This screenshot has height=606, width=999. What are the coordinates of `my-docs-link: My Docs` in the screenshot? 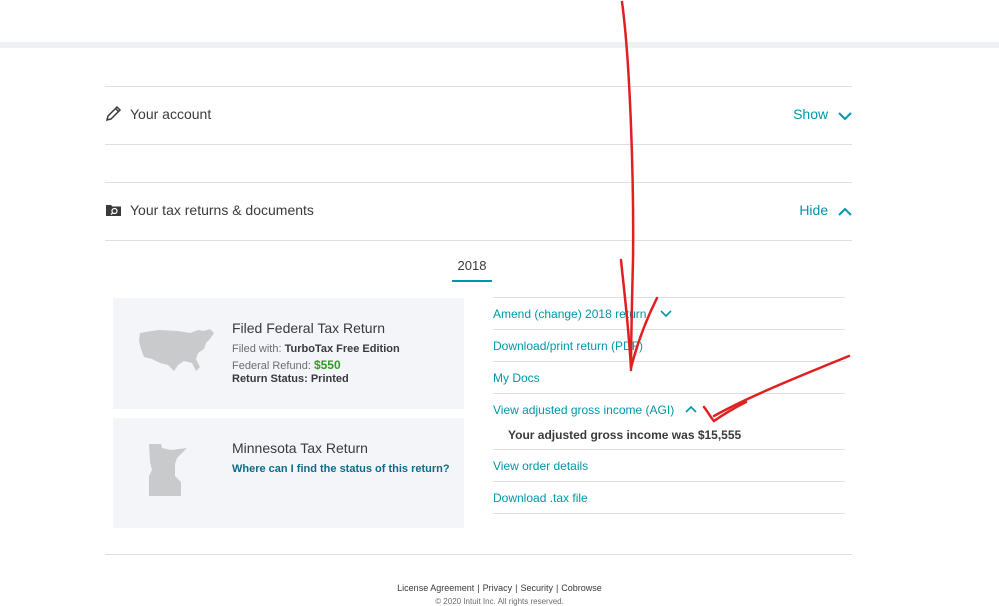 It's located at (516, 378).